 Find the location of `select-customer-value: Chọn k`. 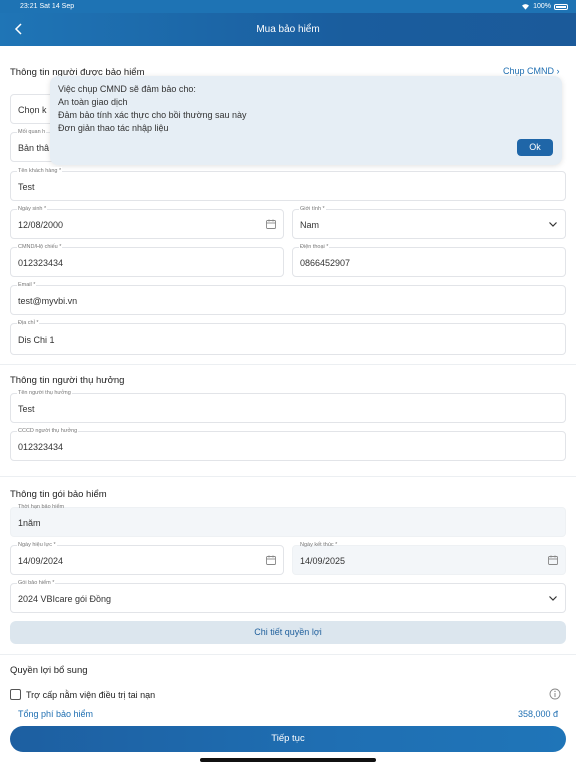

select-customer-value: Chọn k is located at coordinates (32, 110).